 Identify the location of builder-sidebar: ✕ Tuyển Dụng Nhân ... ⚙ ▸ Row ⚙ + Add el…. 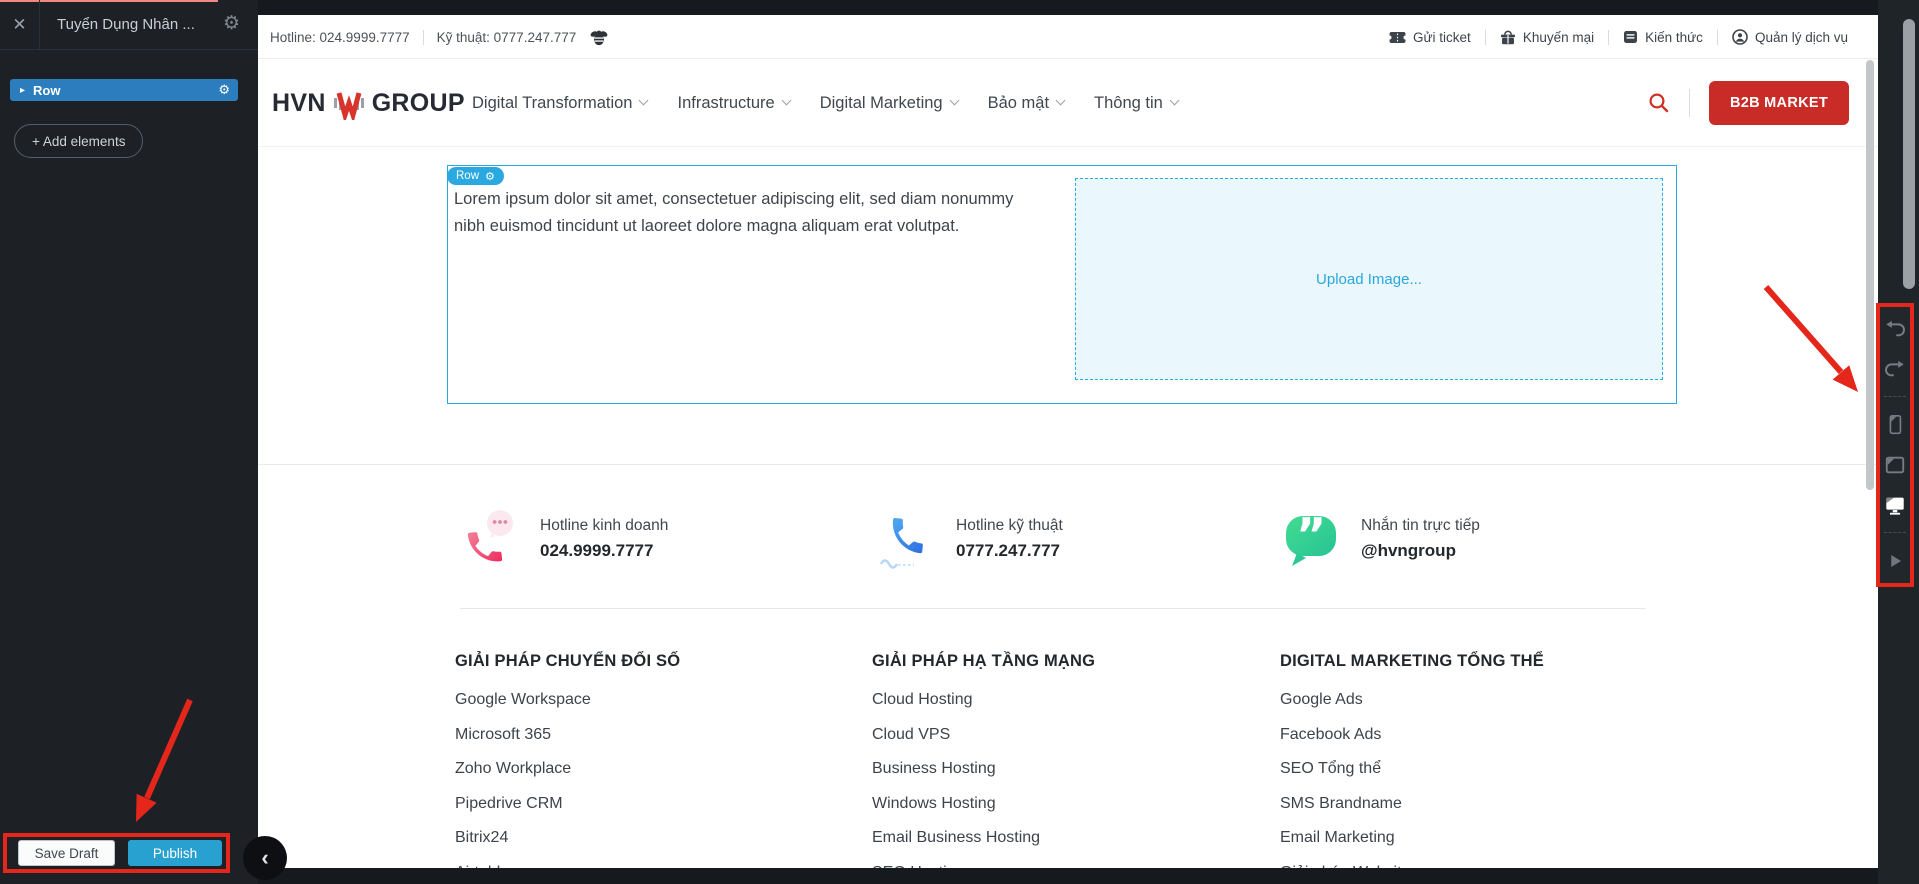
(129, 442).